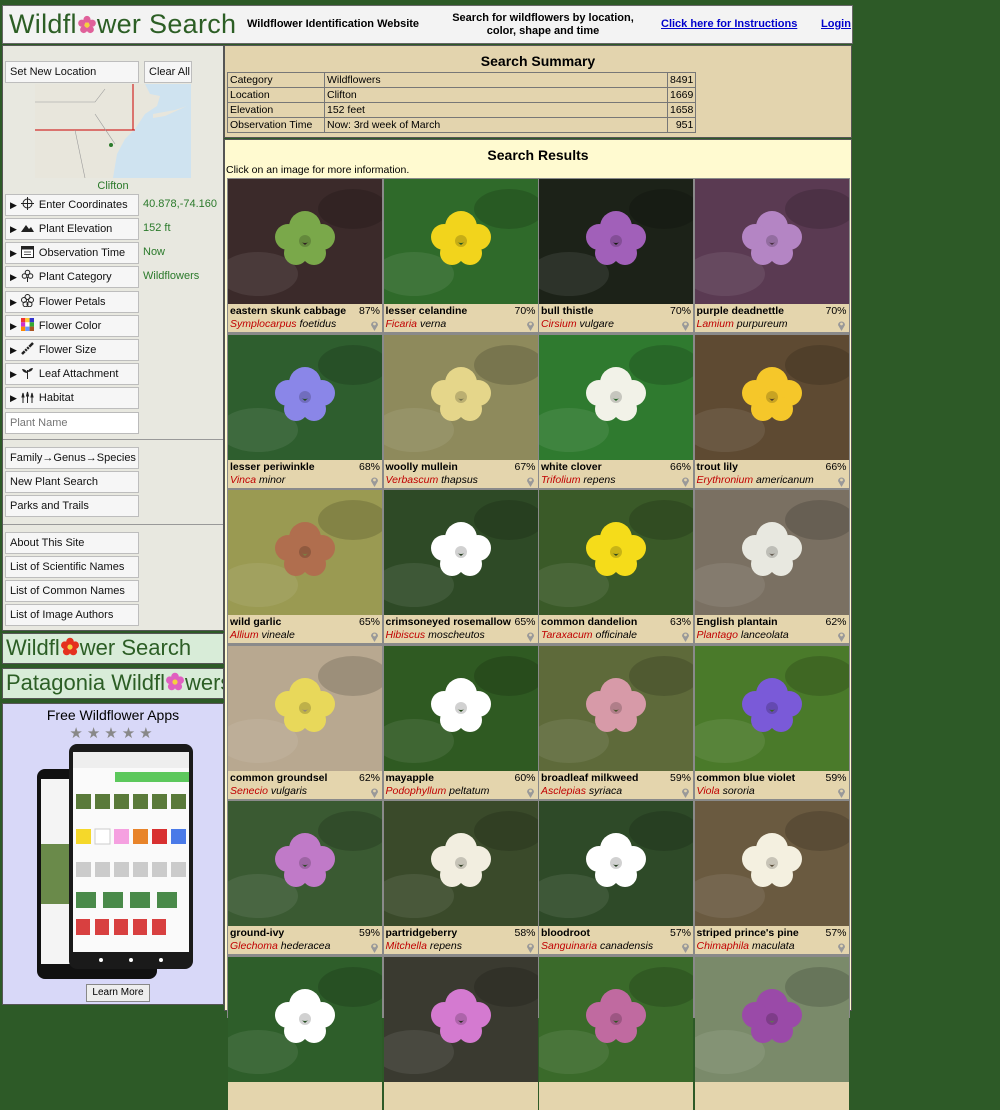  What do you see at coordinates (72, 615) in the screenshot?
I see `nav-image-authors: List of Image Authors` at bounding box center [72, 615].